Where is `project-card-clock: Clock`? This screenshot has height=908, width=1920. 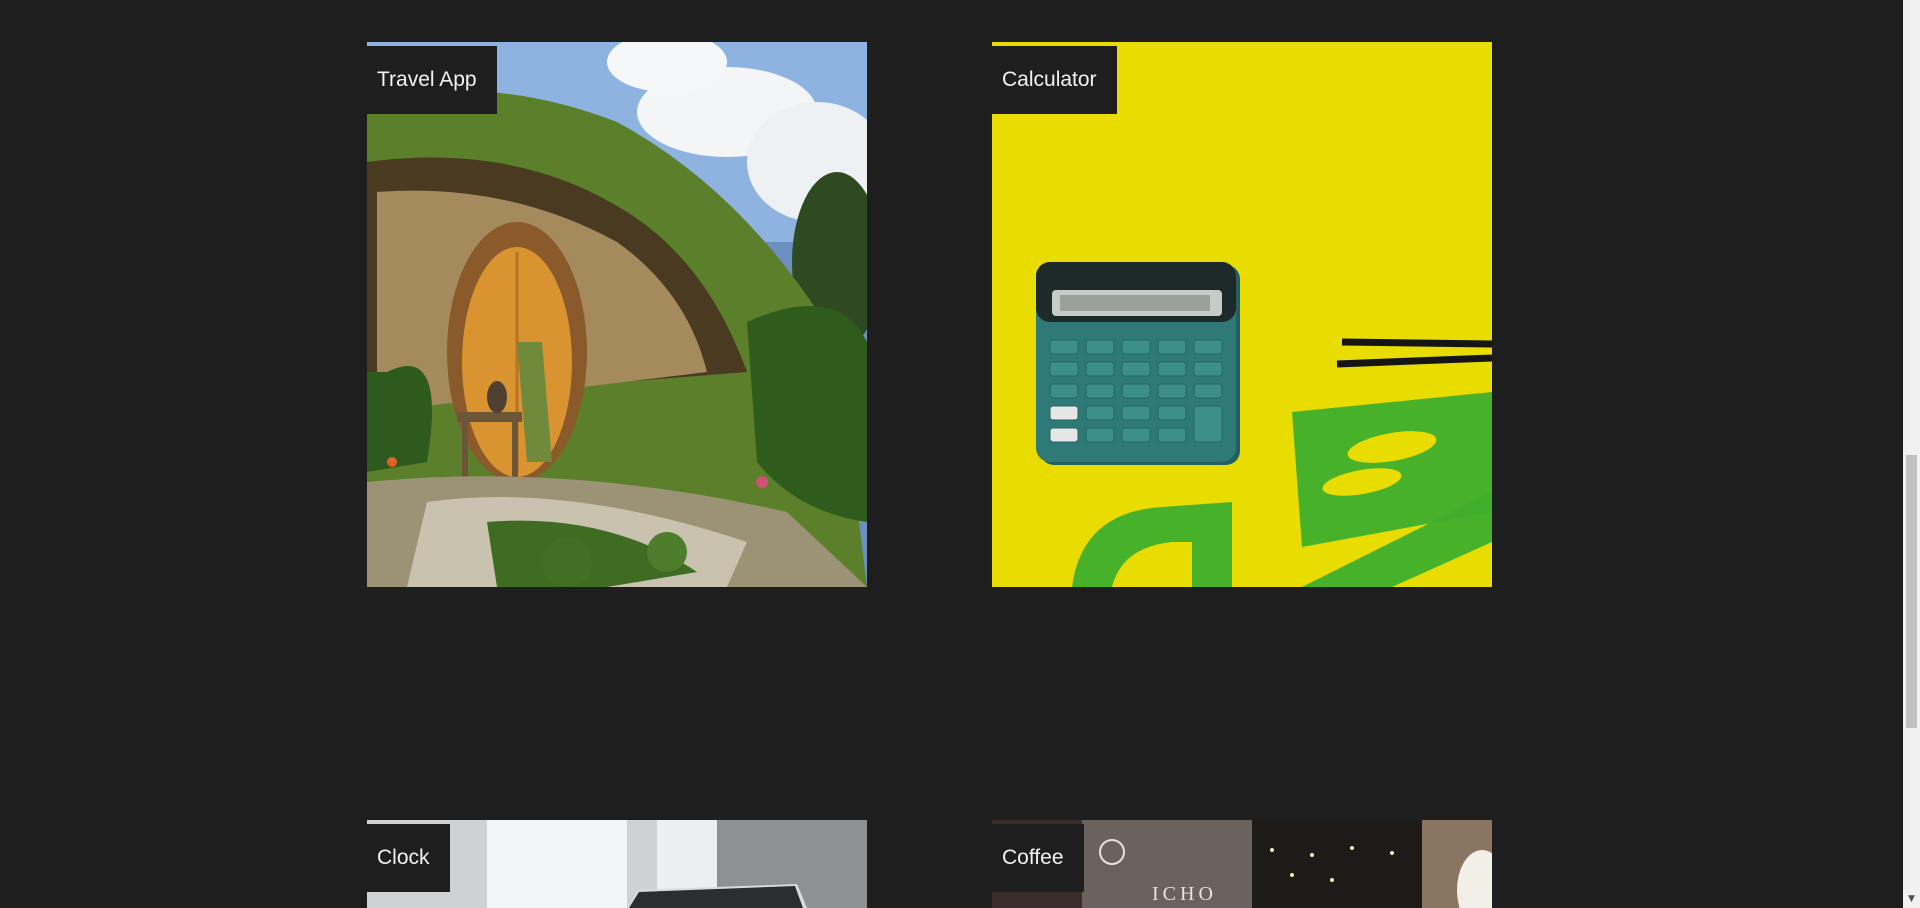
project-card-clock: Clock is located at coordinates (617, 864).